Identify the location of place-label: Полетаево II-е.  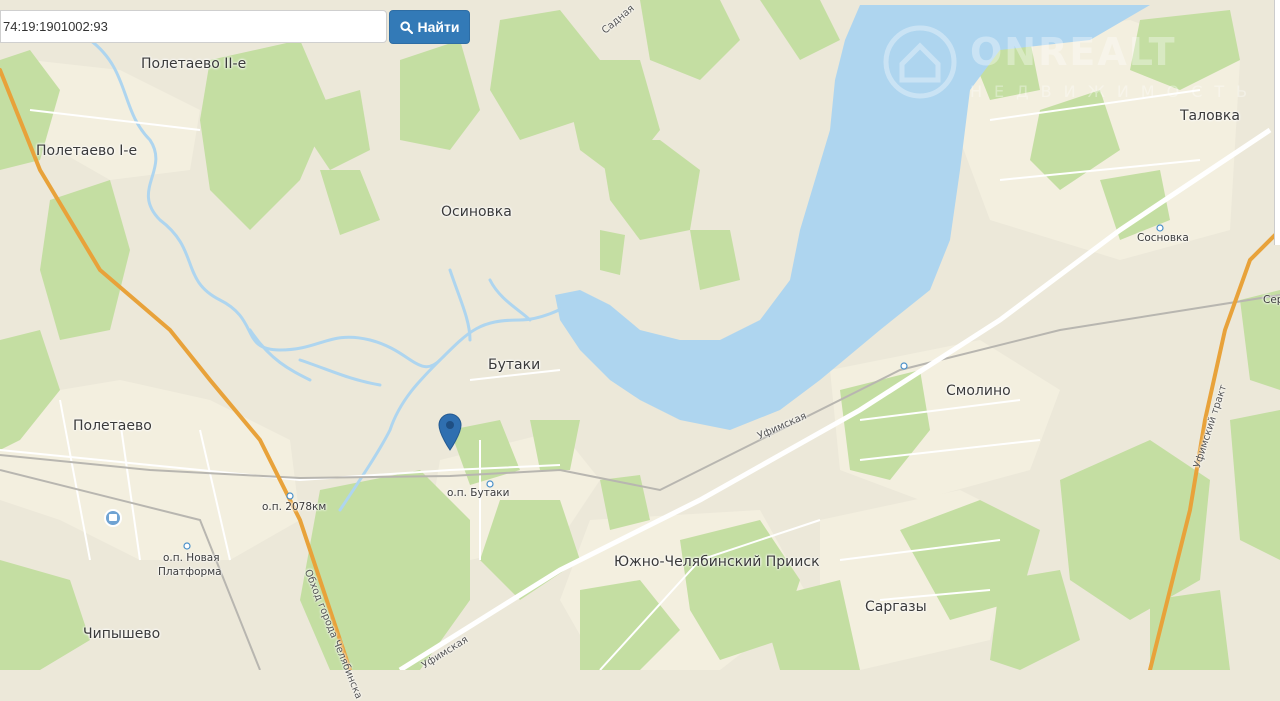
(194, 64).